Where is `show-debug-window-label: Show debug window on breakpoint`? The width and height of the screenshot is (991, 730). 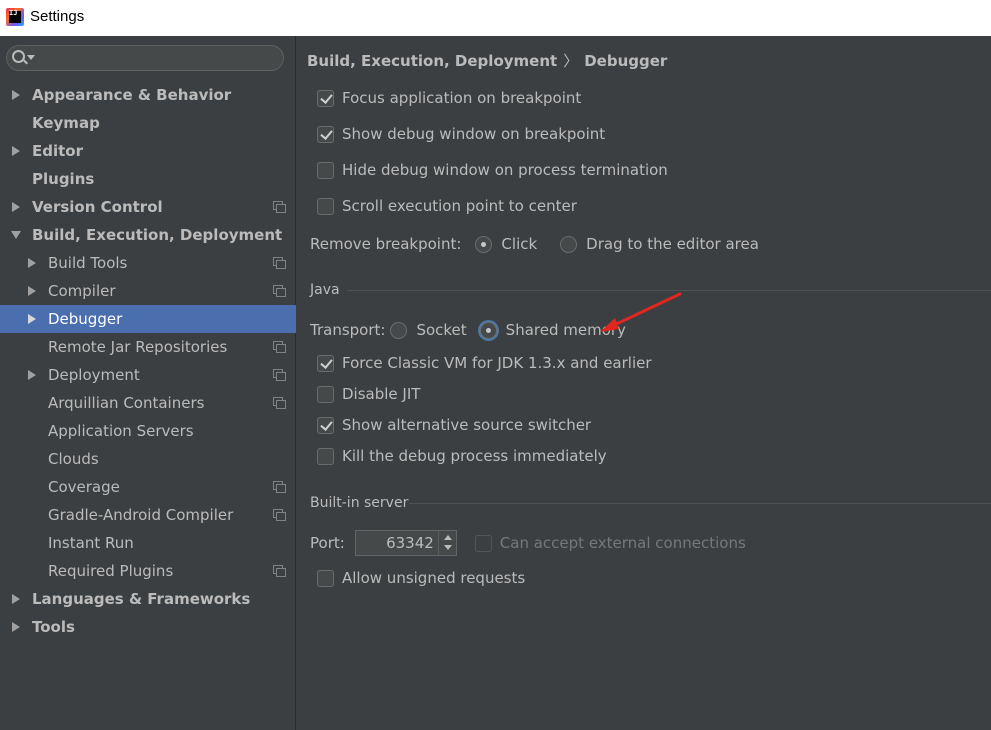 show-debug-window-label: Show debug window on breakpoint is located at coordinates (473, 134).